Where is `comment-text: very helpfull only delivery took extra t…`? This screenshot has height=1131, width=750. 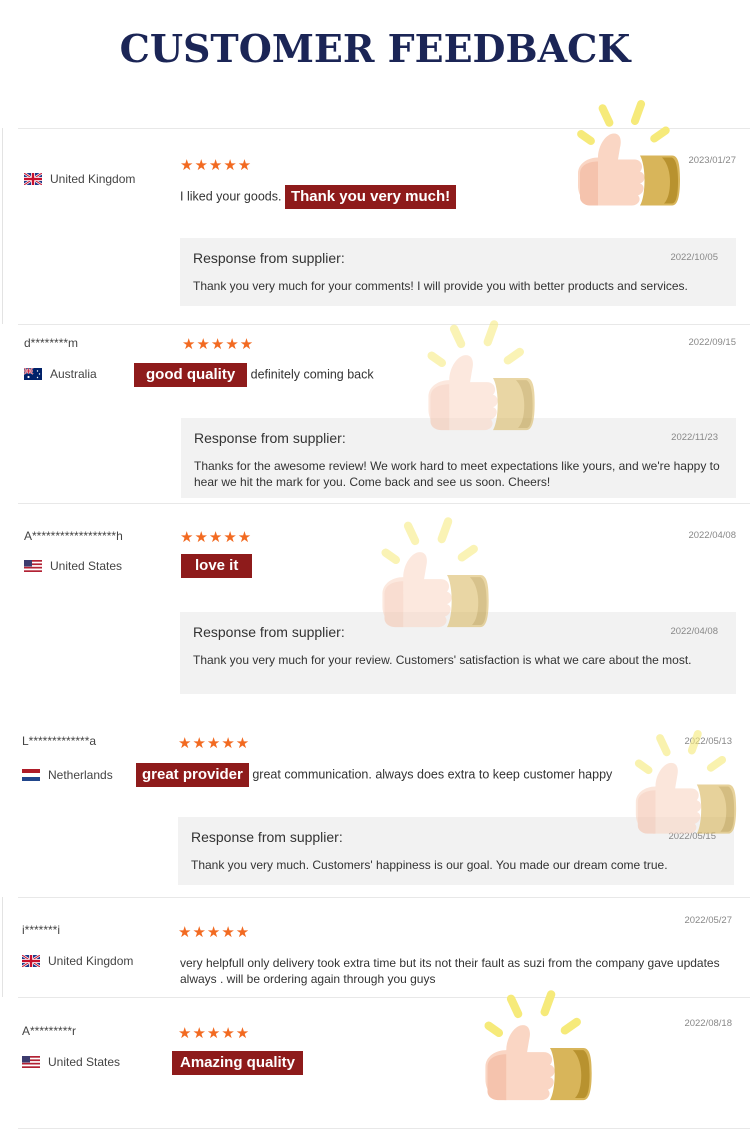
comment-text: very helpfull only delivery took extra t… is located at coordinates (450, 971).